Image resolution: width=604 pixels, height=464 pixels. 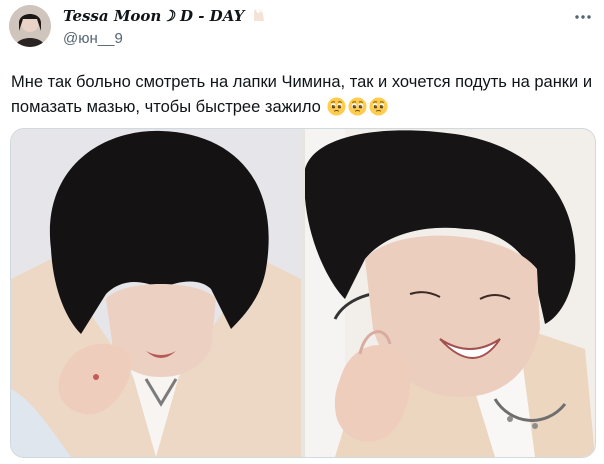 I want to click on user-handle: @юн__9, so click(x=93, y=38).